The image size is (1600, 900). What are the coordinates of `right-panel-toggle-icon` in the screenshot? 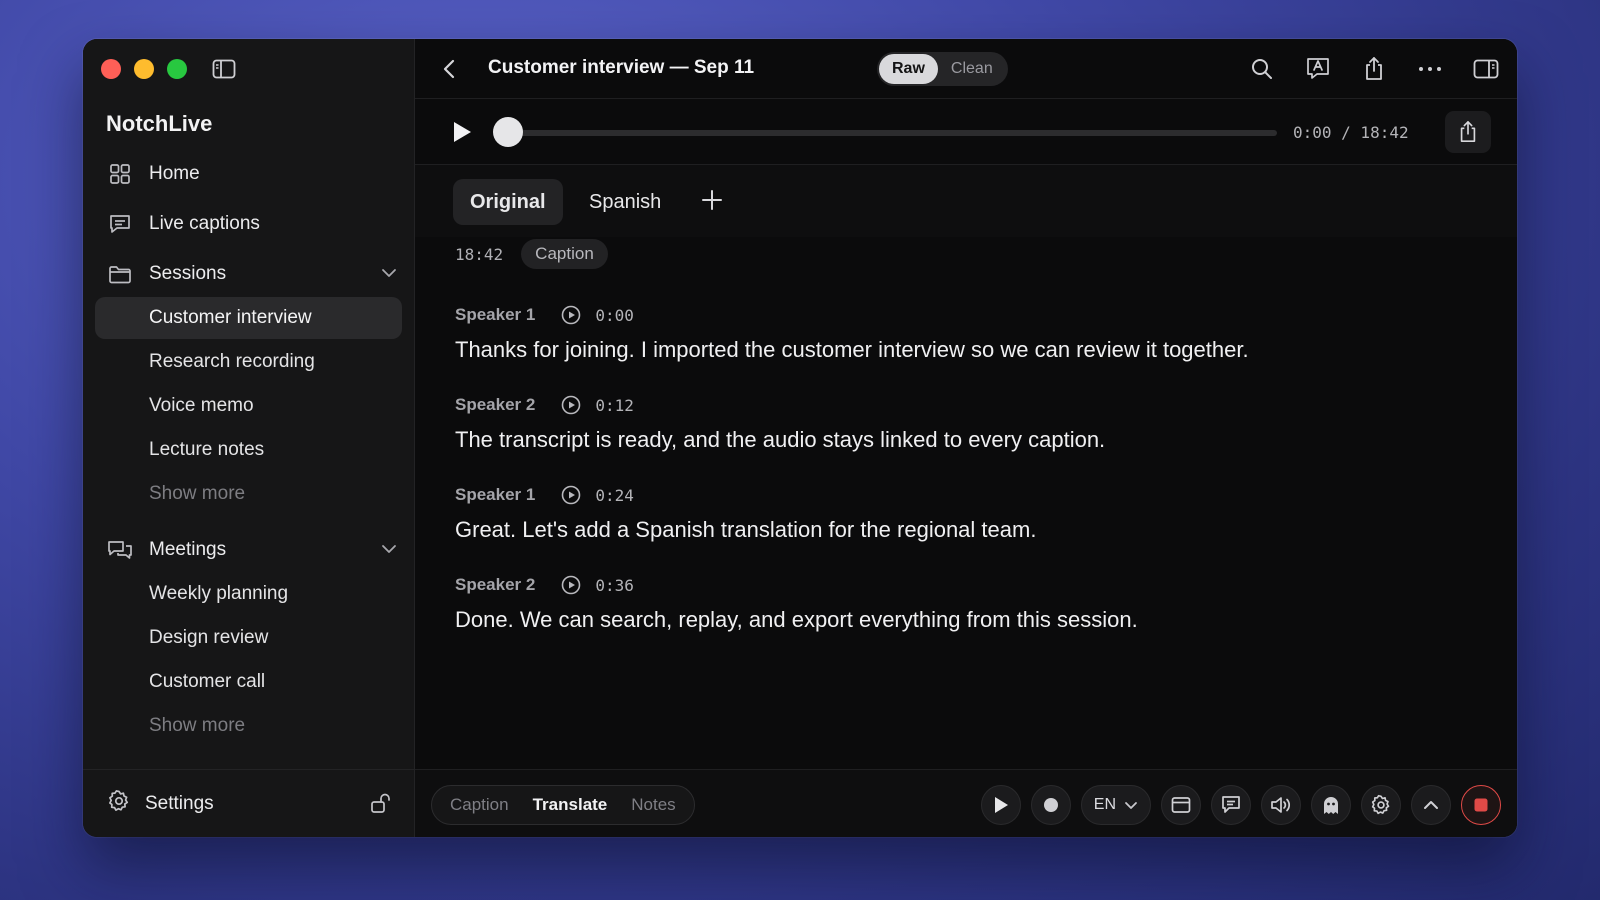 It's located at (1486, 69).